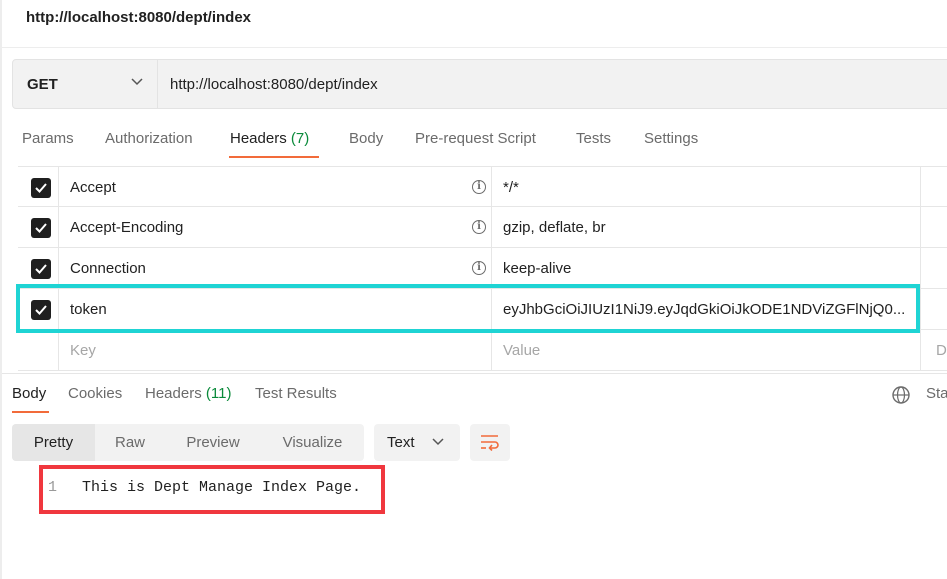 This screenshot has width=947, height=579. I want to click on wrap-lines-icon, so click(490, 443).